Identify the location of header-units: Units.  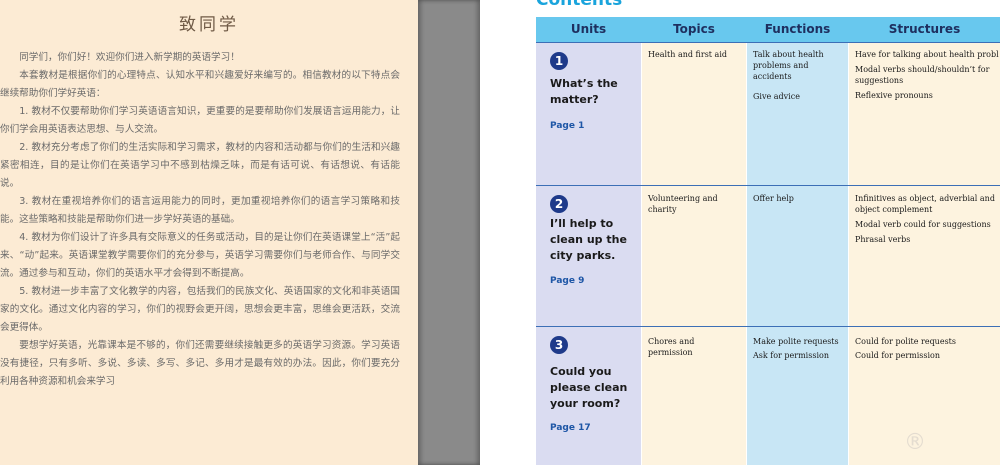
(588, 29).